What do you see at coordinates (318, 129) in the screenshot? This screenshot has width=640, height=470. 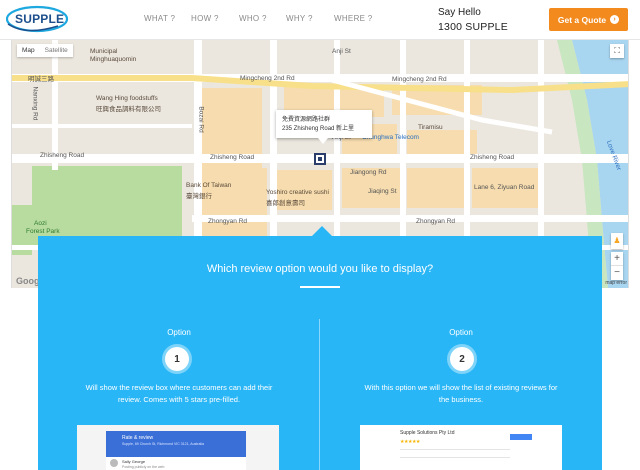 I see `info-address: 235 Zhisheng Road 新上里` at bounding box center [318, 129].